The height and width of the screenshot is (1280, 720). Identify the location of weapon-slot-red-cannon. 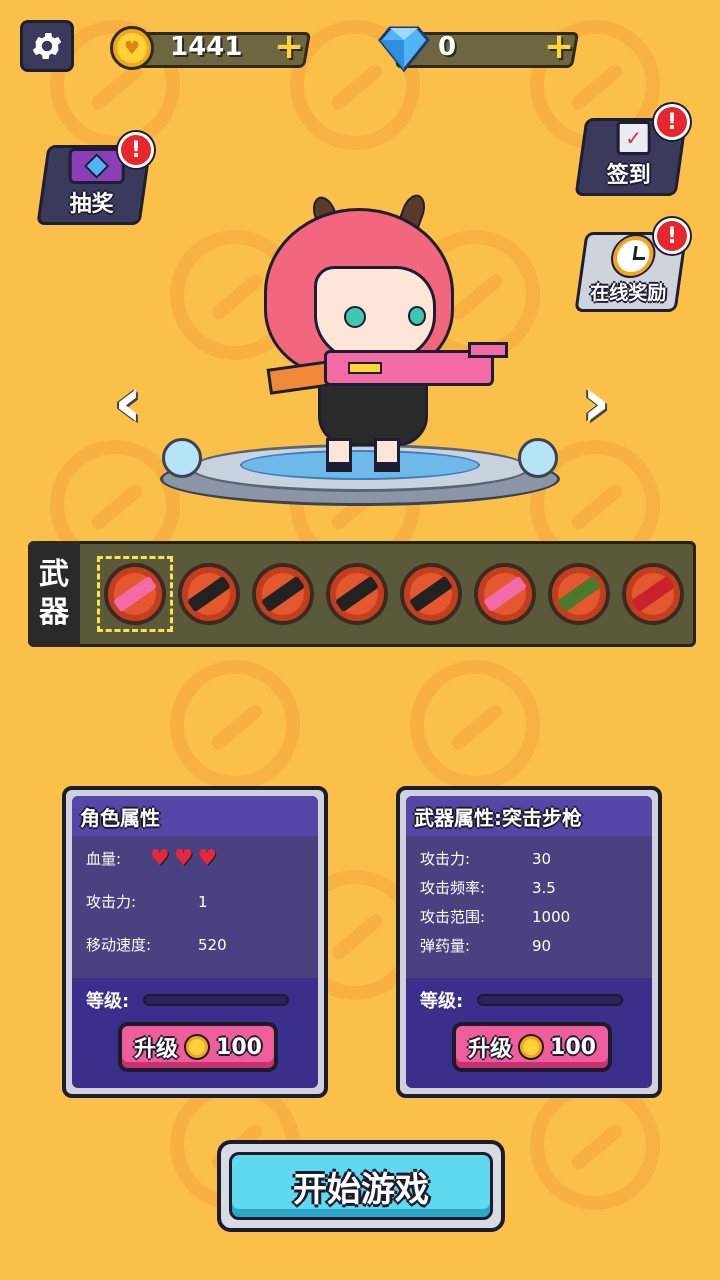
(653, 594).